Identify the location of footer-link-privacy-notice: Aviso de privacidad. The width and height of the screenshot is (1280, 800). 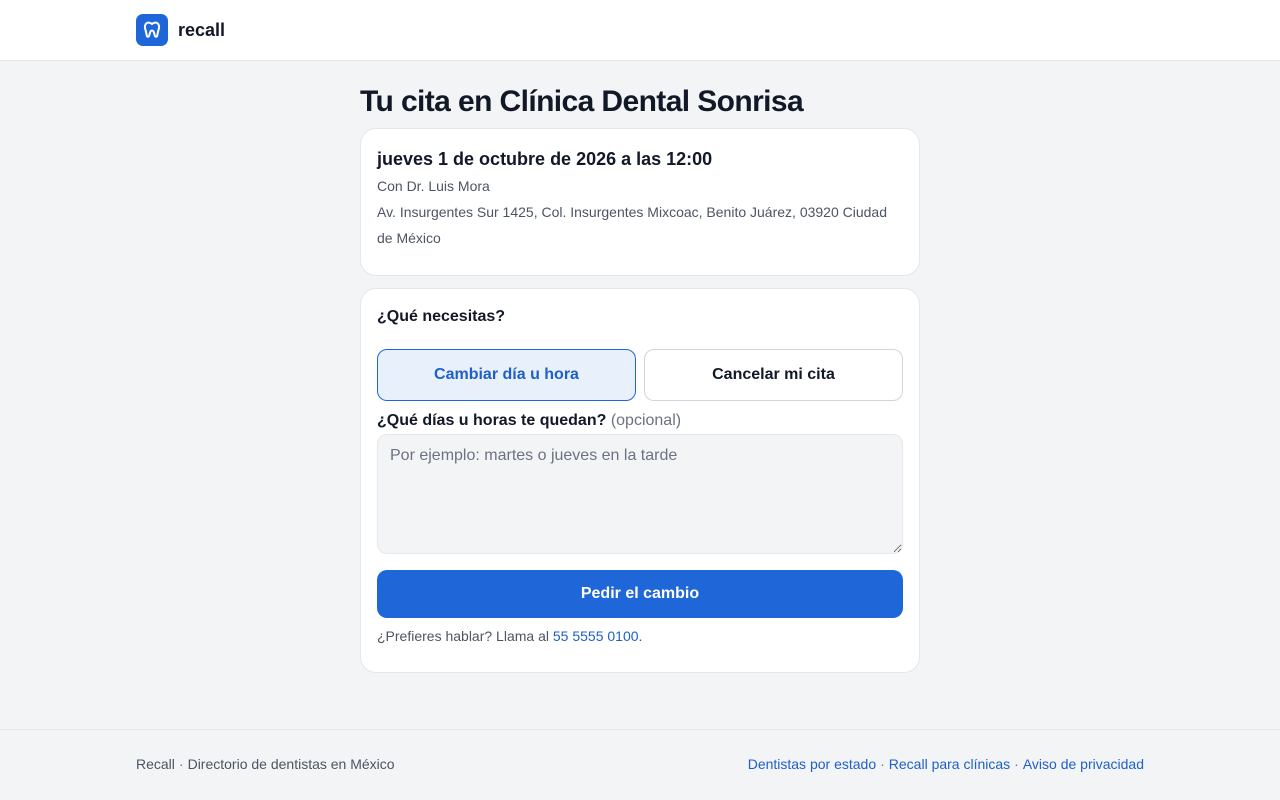
(1083, 764).